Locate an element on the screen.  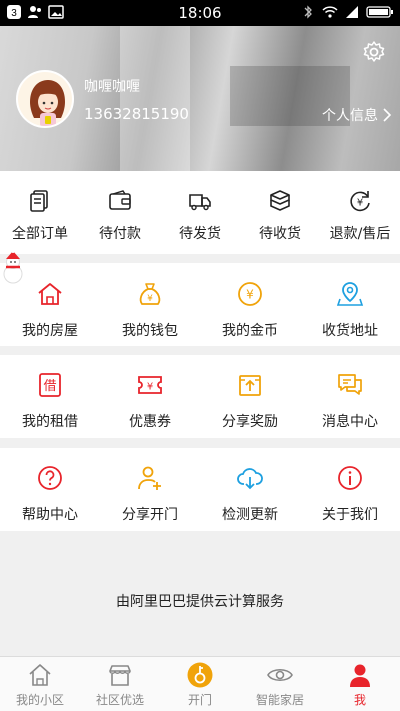
eye-tab-icon is located at coordinates (280, 675).